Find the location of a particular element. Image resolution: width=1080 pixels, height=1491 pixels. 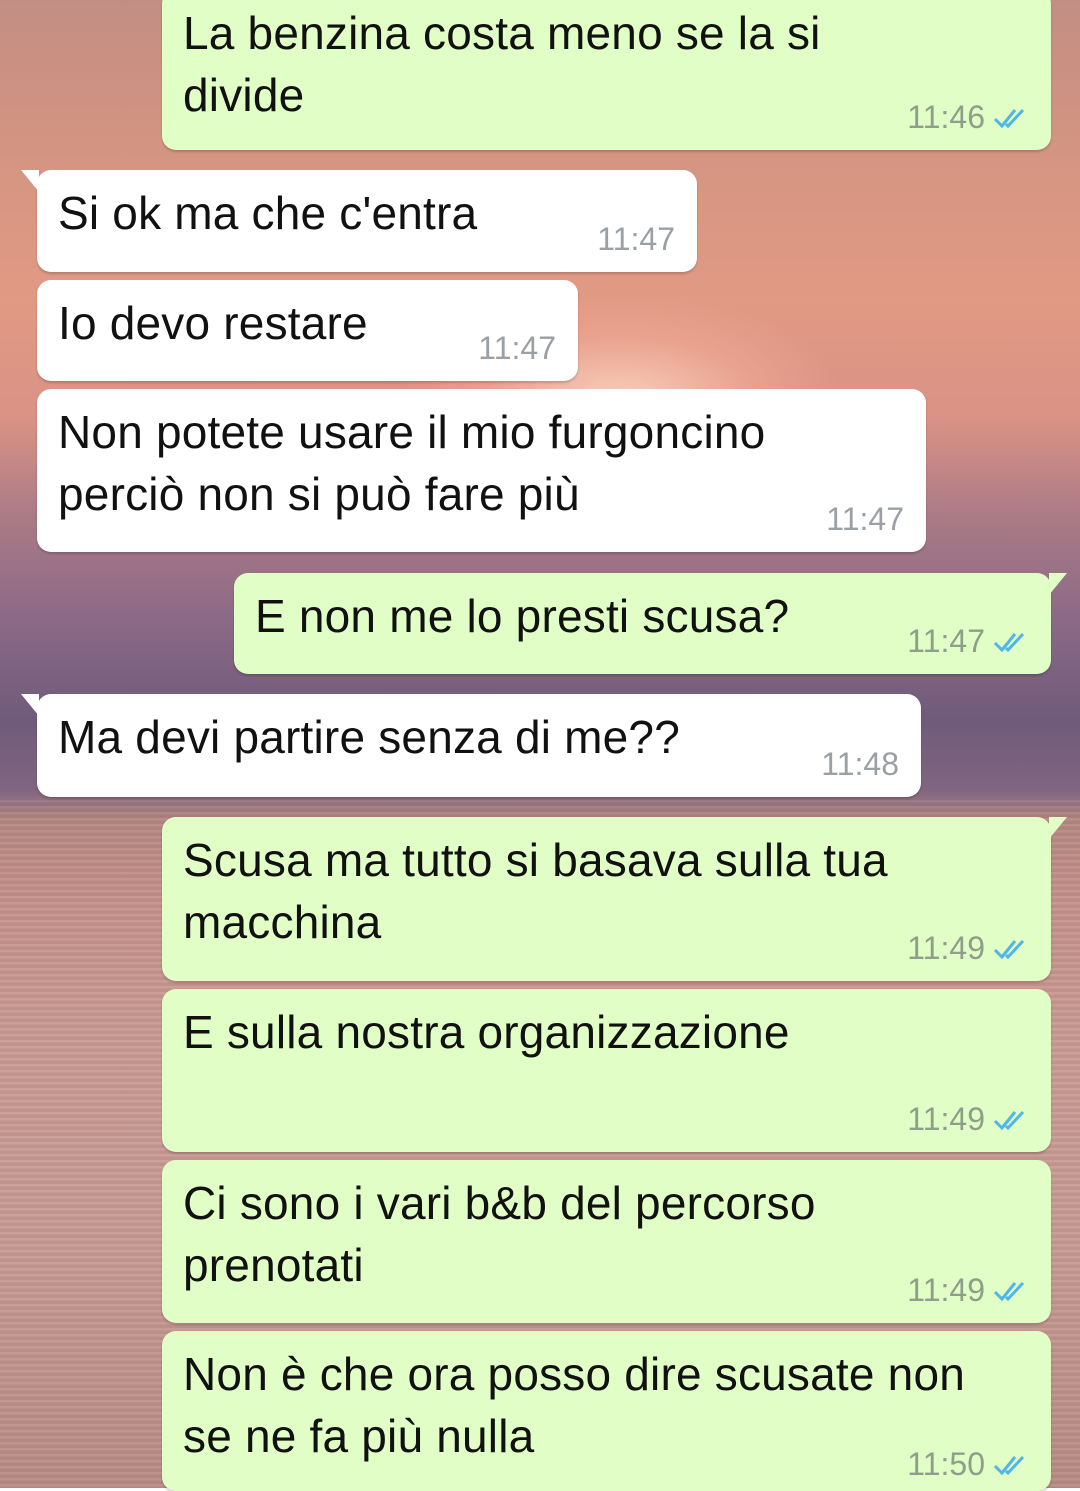

message-time: 11:46 is located at coordinates (946, 117).